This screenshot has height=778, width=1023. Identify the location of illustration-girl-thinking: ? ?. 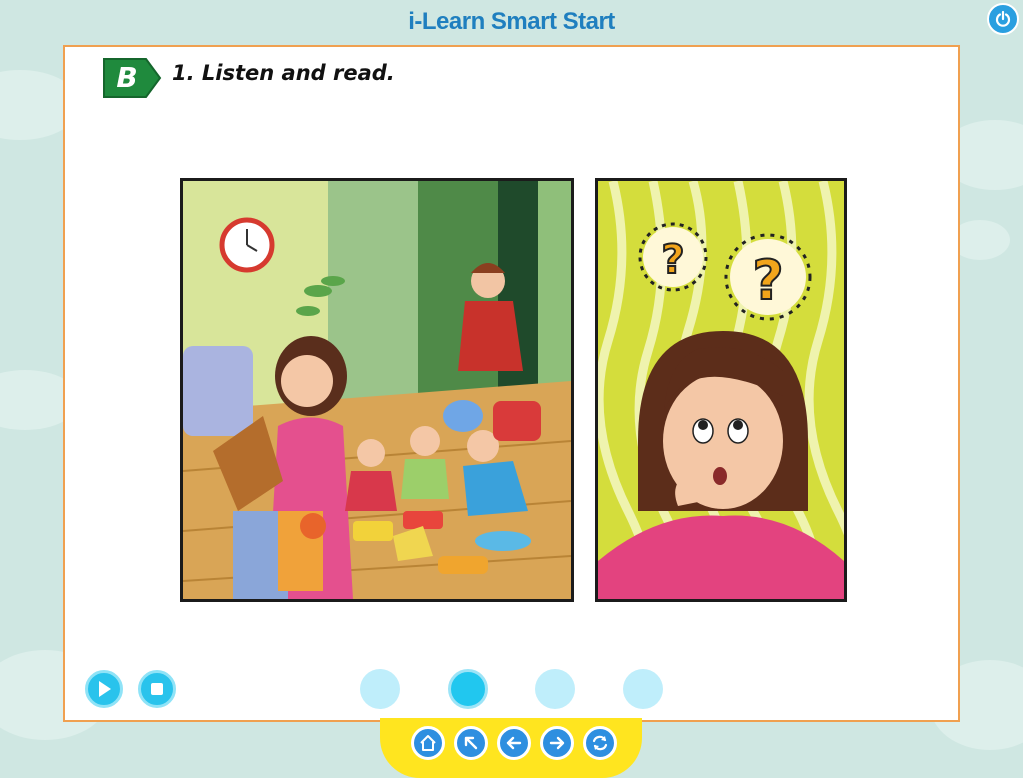
(721, 390).